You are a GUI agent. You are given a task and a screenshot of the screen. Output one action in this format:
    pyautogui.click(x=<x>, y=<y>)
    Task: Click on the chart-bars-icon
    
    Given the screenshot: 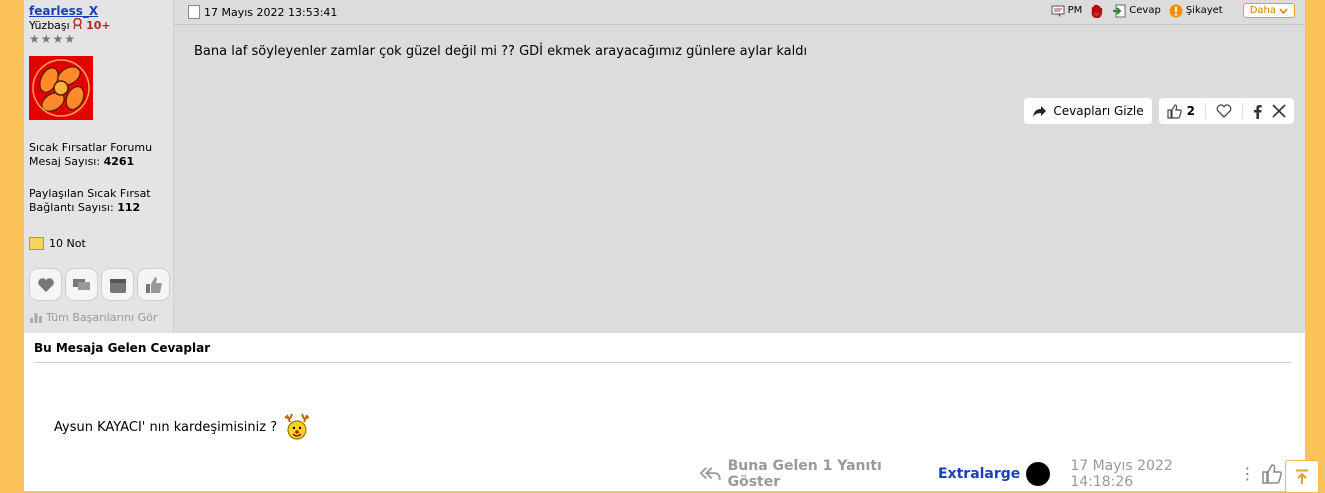 What is the action you would take?
    pyautogui.click(x=36, y=318)
    